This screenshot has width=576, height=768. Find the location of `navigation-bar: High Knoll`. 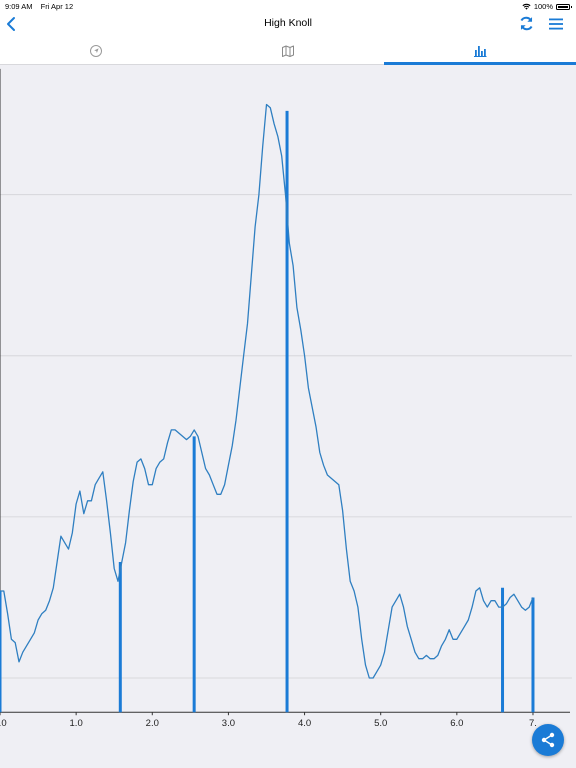

navigation-bar: High Knoll is located at coordinates (288, 25).